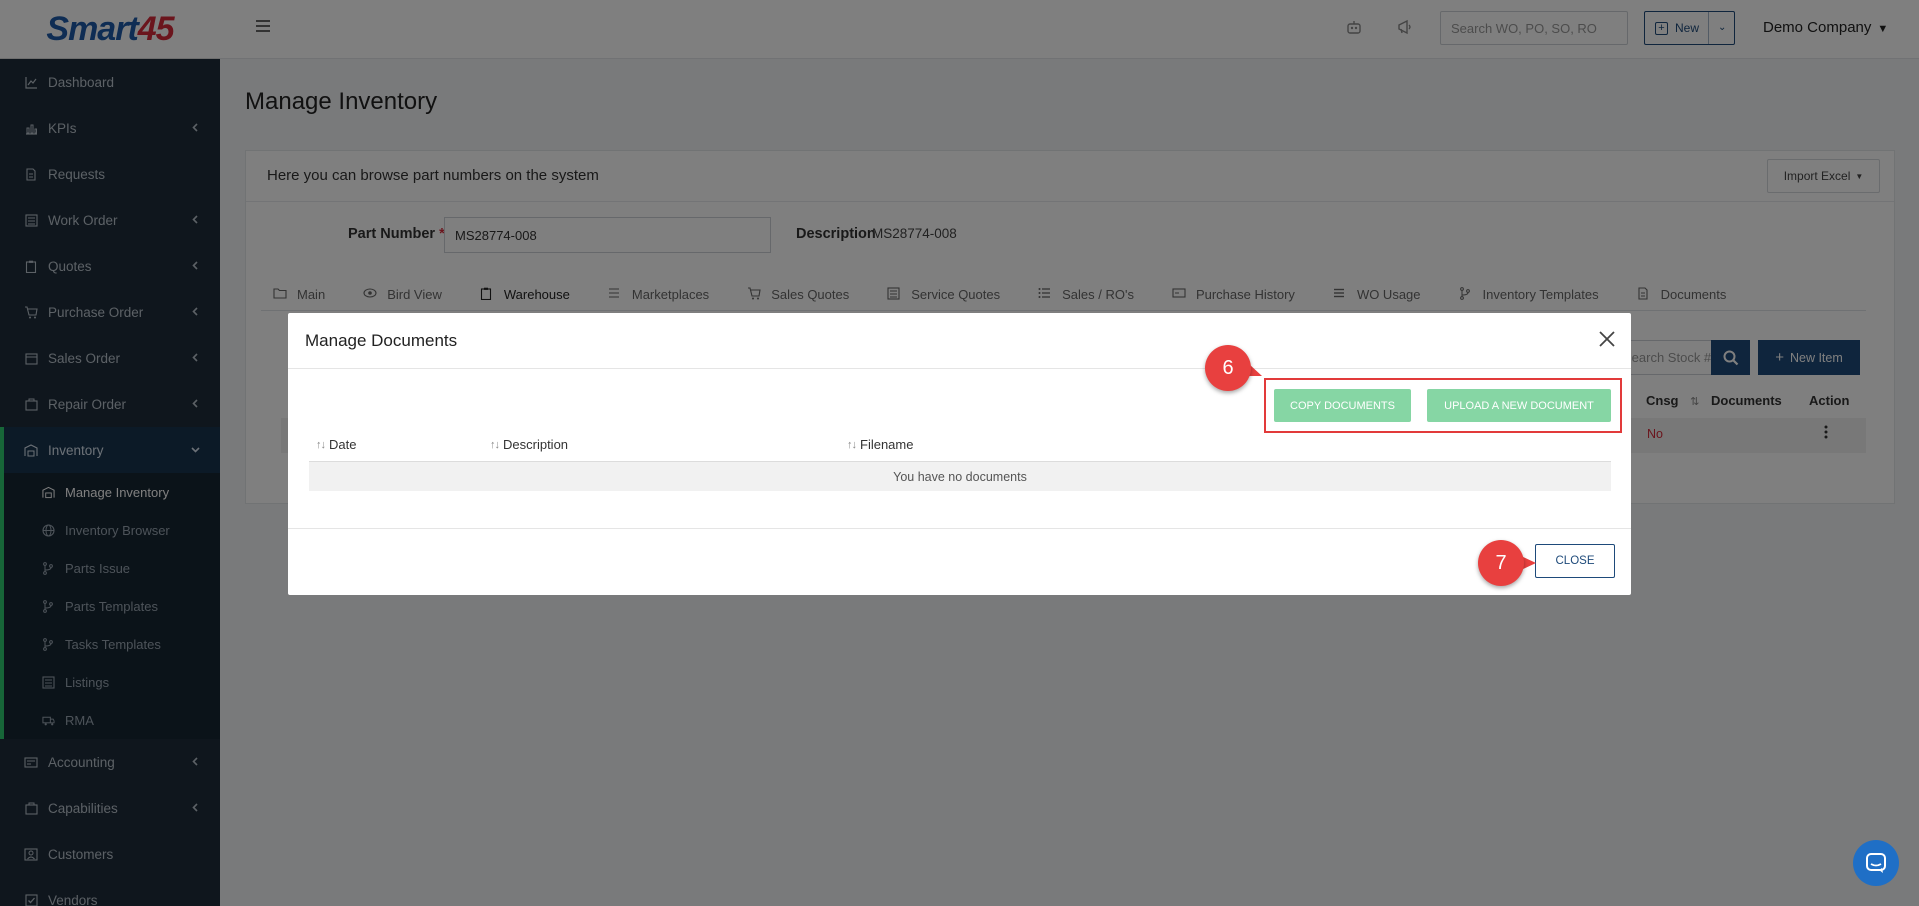  I want to click on step-number: 6, so click(1228, 368).